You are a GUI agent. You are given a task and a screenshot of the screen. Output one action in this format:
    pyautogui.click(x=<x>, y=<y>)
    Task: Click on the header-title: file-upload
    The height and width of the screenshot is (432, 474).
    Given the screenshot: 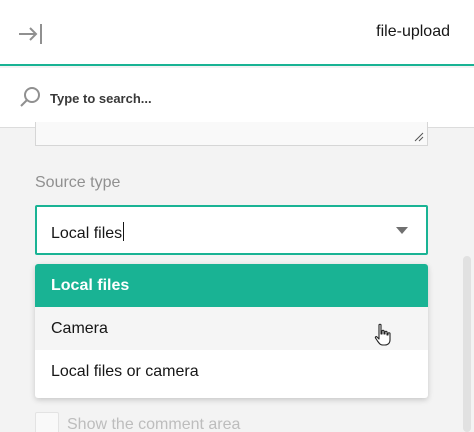 What is the action you would take?
    pyautogui.click(x=413, y=31)
    